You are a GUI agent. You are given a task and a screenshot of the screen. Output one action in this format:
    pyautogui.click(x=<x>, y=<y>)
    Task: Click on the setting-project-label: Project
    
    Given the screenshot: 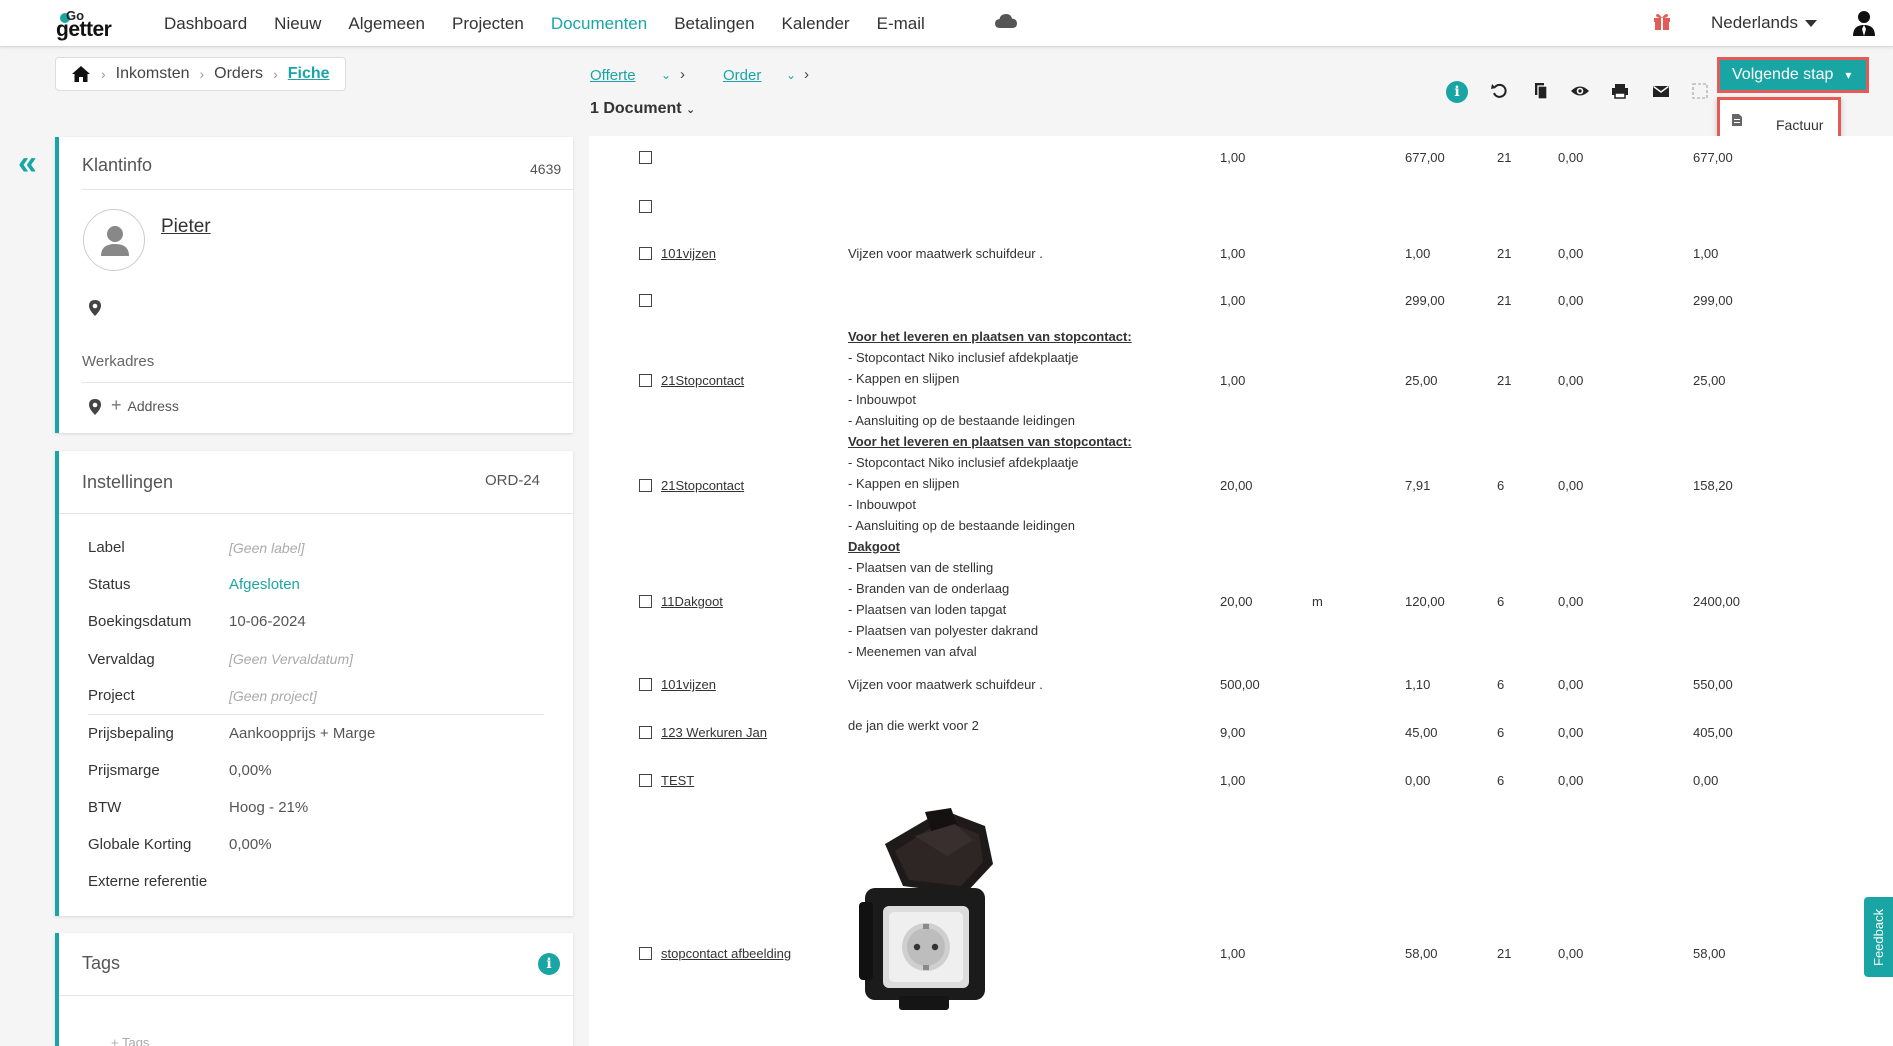 What is the action you would take?
    pyautogui.click(x=111, y=695)
    